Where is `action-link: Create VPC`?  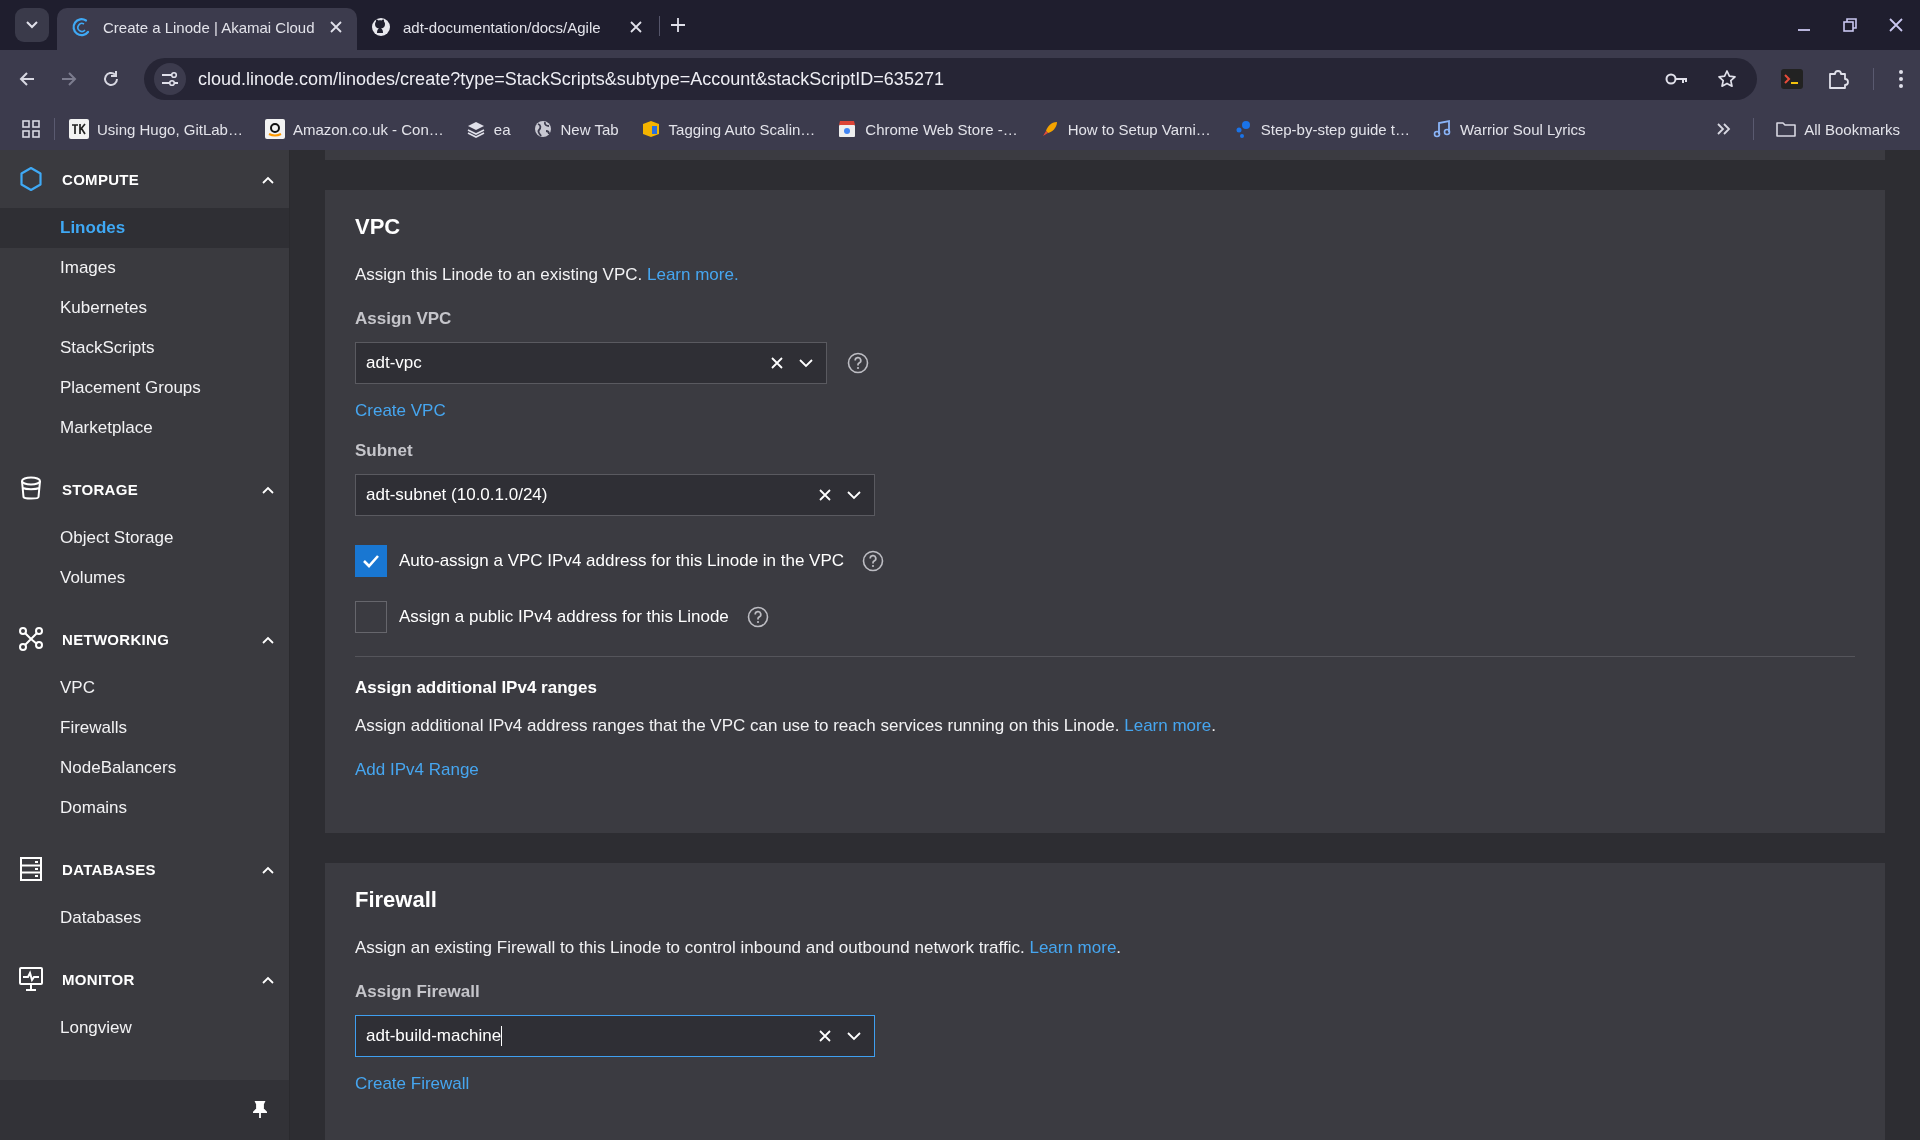 action-link: Create VPC is located at coordinates (400, 411).